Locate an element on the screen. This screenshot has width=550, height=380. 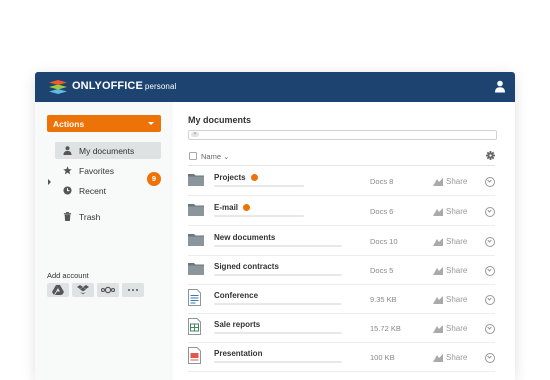
spreadsheet-icon is located at coordinates (194, 326).